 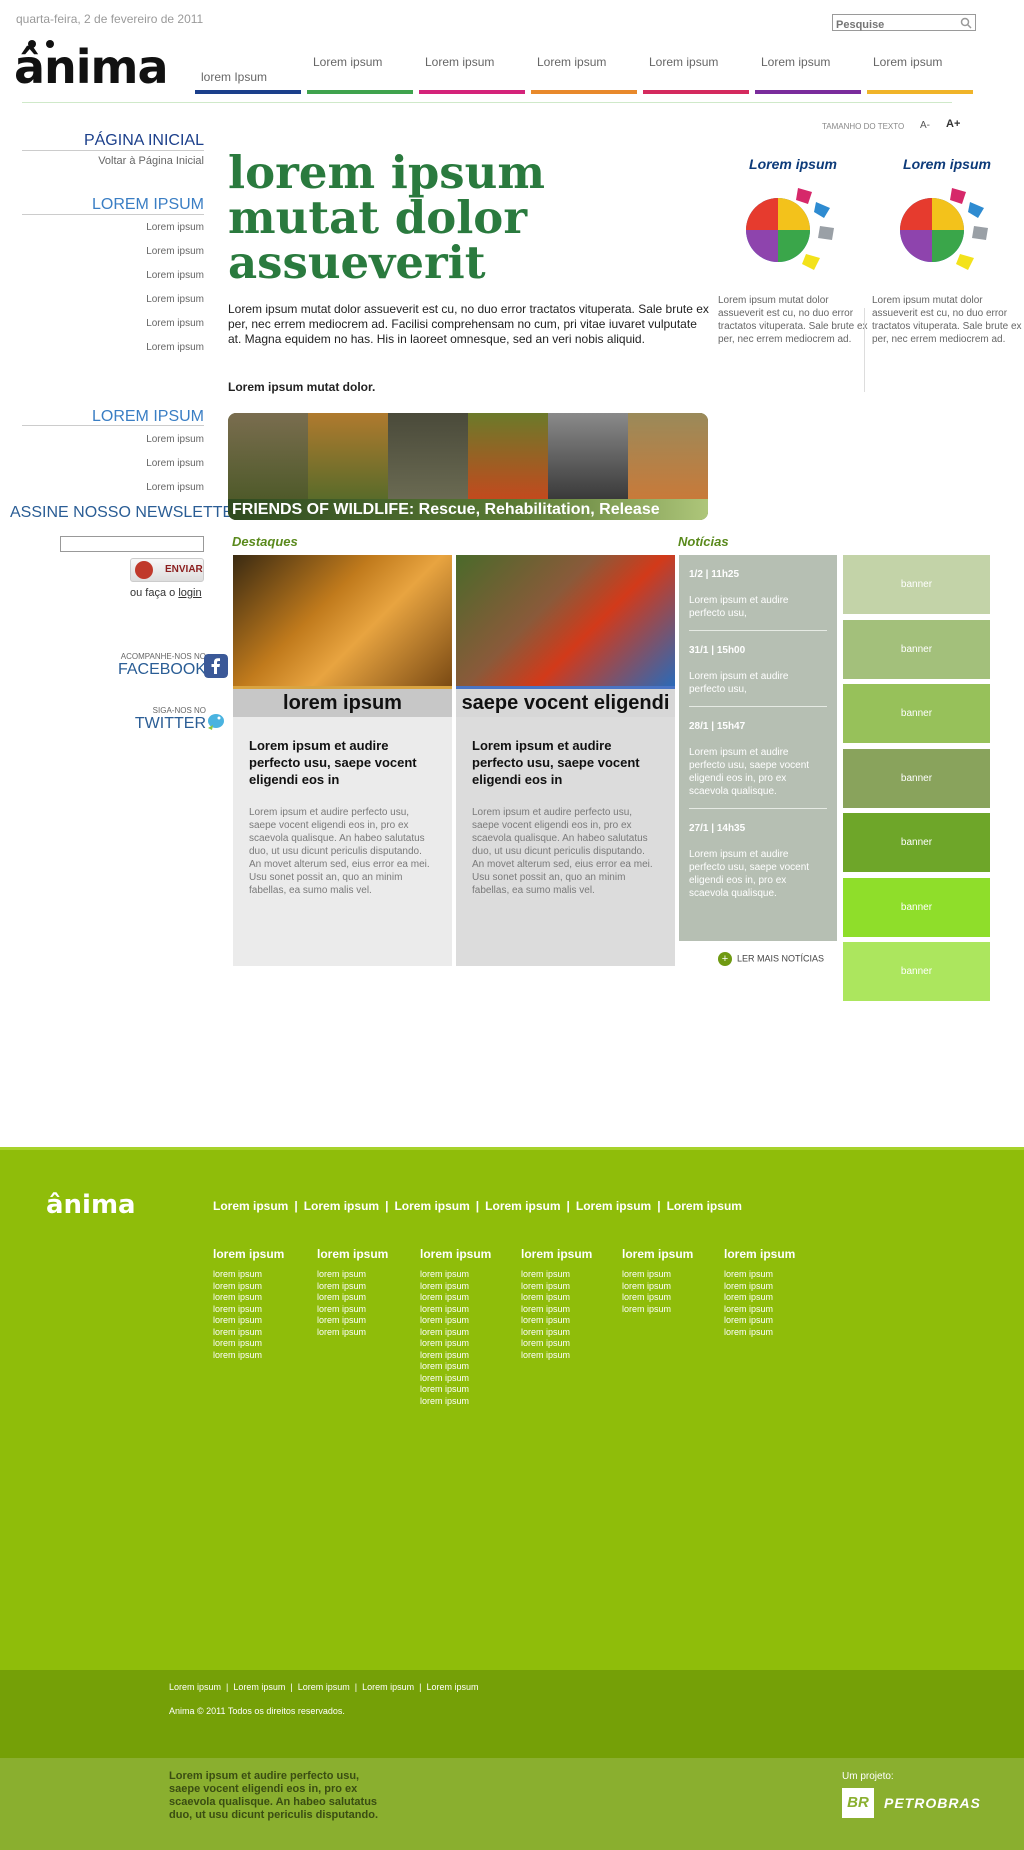 I want to click on text-size-decrease-button: A-, so click(x=925, y=125).